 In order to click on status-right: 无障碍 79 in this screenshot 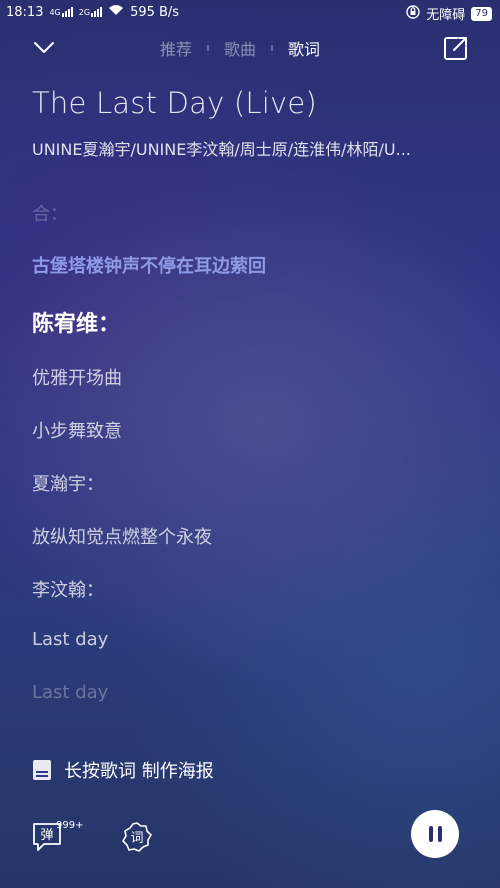, I will do `click(449, 13)`.